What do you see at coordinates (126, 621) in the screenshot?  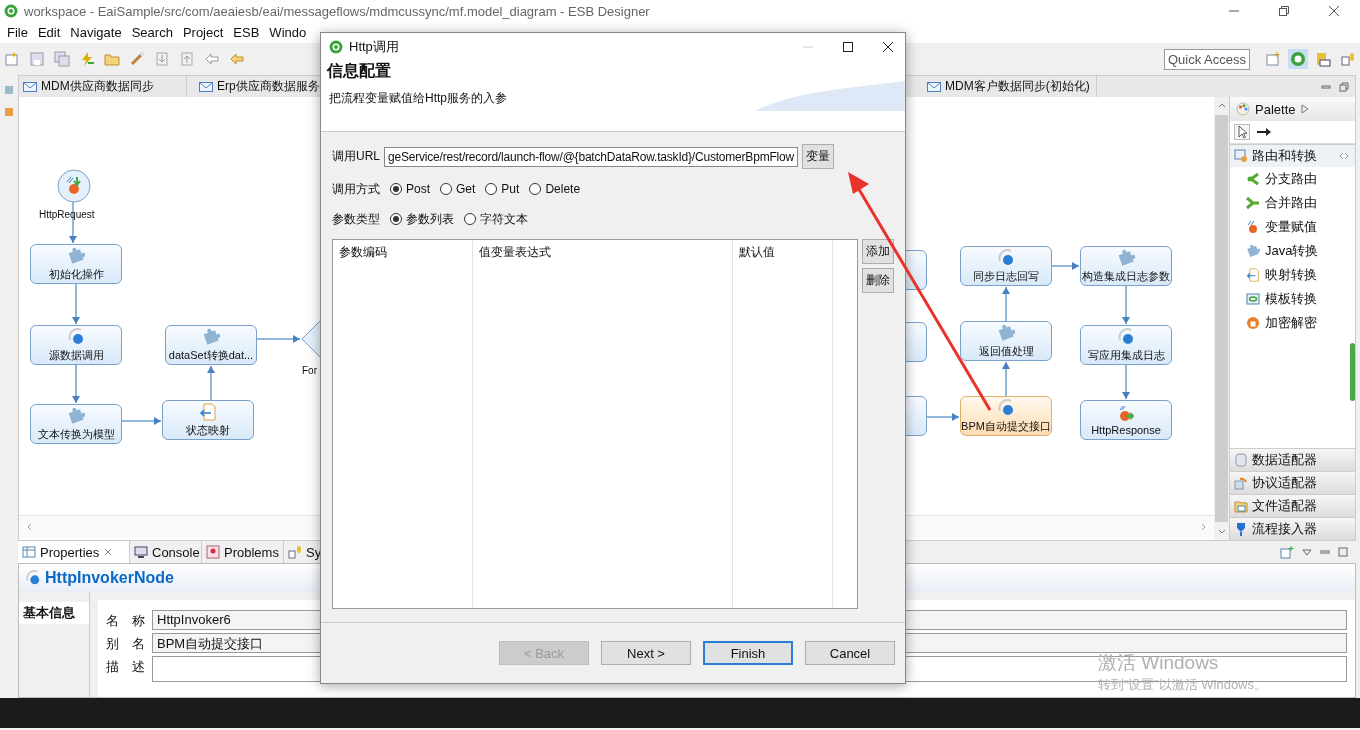 I see `field-label: 名 称` at bounding box center [126, 621].